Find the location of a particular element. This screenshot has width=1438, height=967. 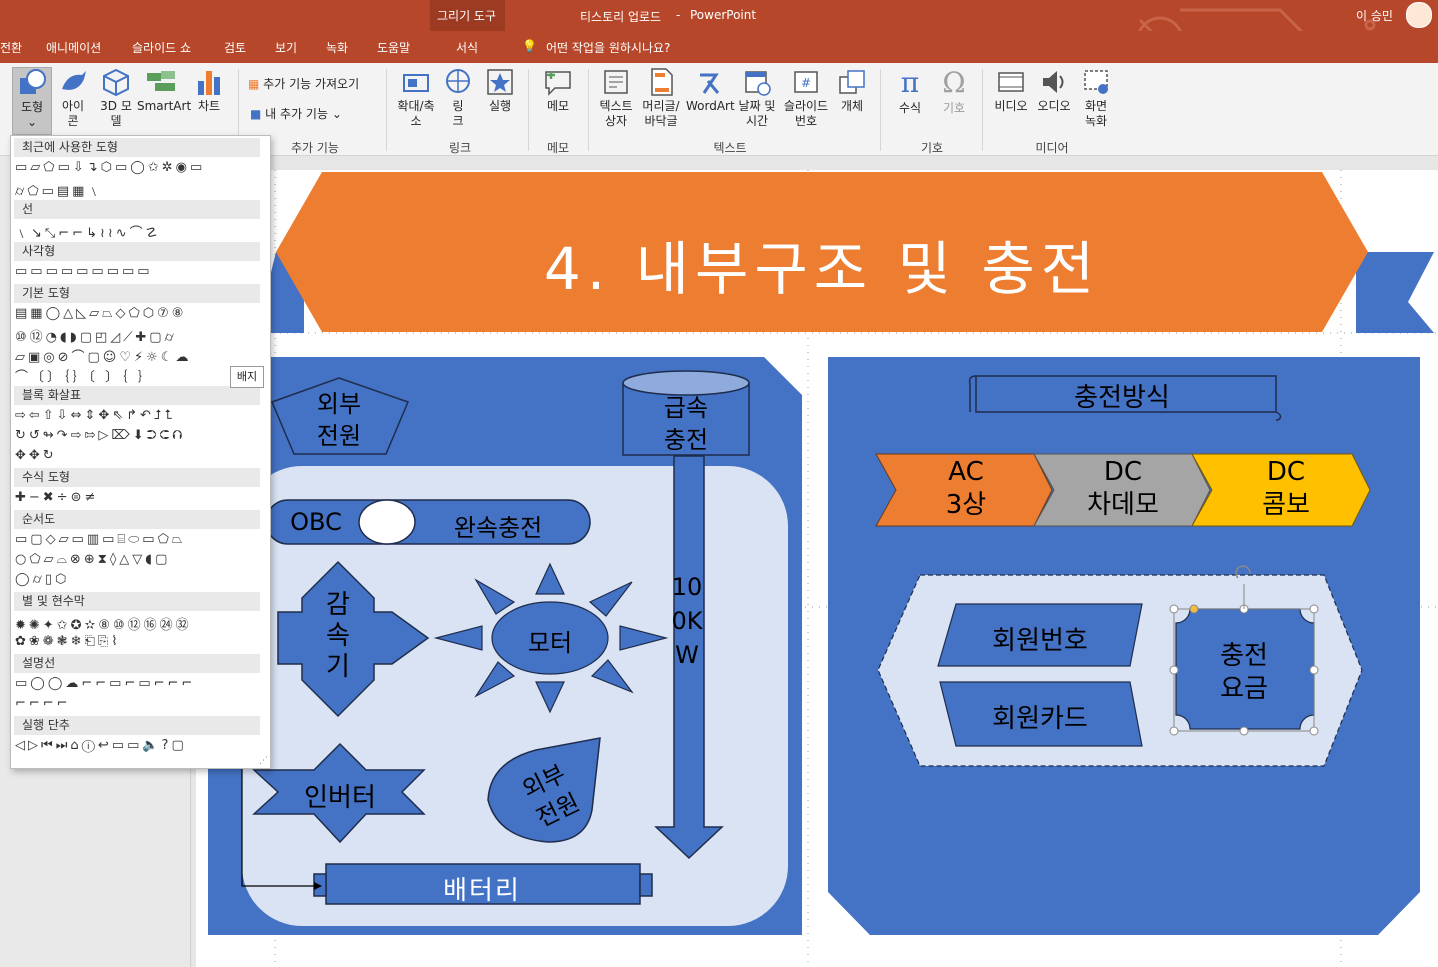

wordart-label: WordArt is located at coordinates (710, 106).